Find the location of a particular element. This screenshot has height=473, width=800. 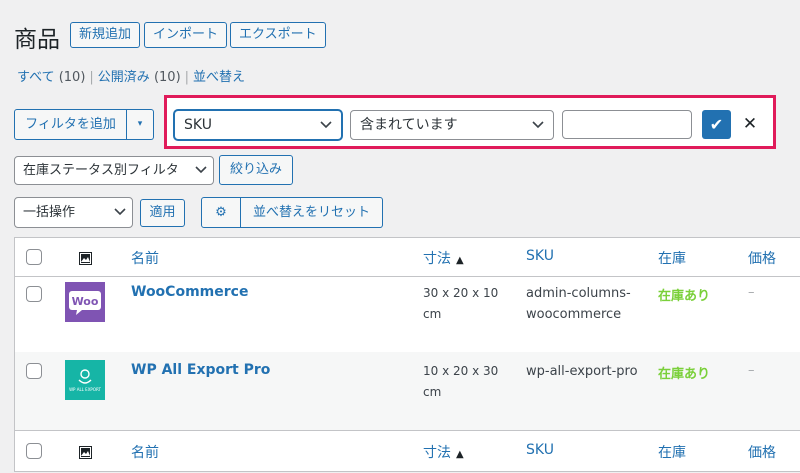

column-header-name: 名前 is located at coordinates (145, 258).